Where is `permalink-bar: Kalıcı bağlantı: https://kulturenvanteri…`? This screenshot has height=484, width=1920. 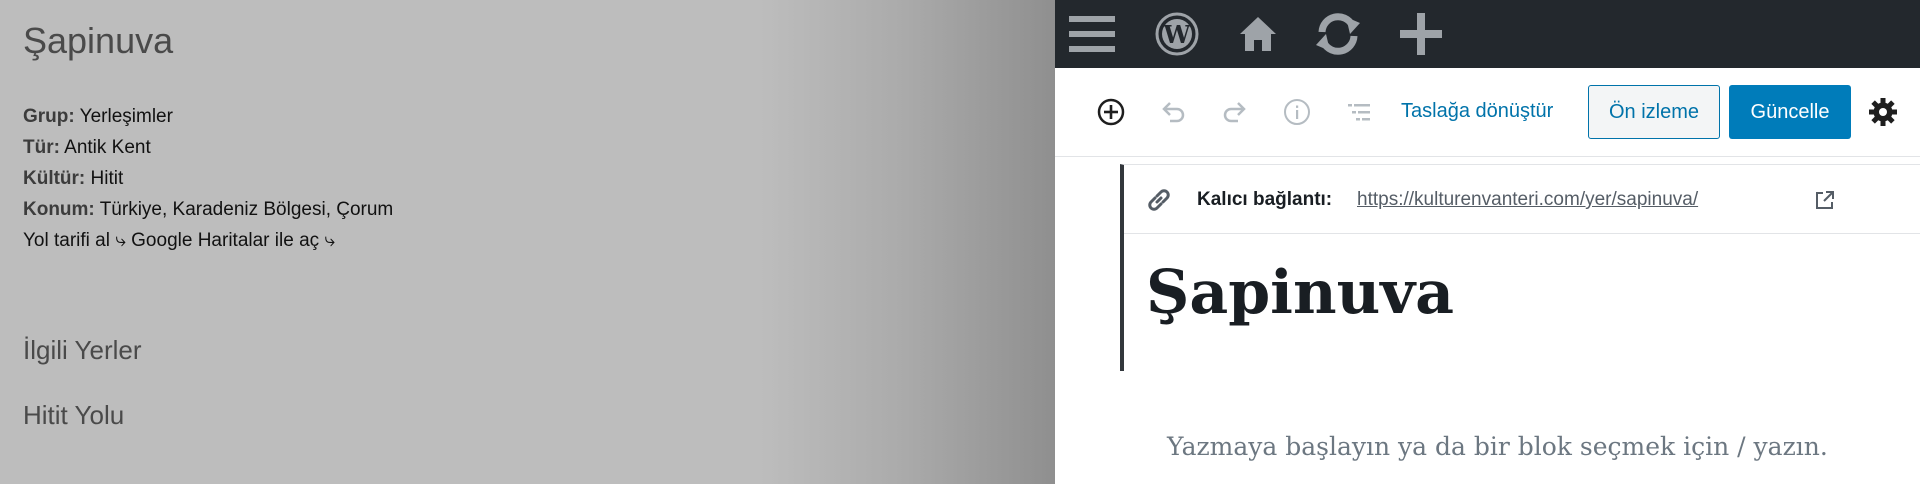
permalink-bar: Kalıcı bağlantı: https://kulturenvanteri… is located at coordinates (1522, 199).